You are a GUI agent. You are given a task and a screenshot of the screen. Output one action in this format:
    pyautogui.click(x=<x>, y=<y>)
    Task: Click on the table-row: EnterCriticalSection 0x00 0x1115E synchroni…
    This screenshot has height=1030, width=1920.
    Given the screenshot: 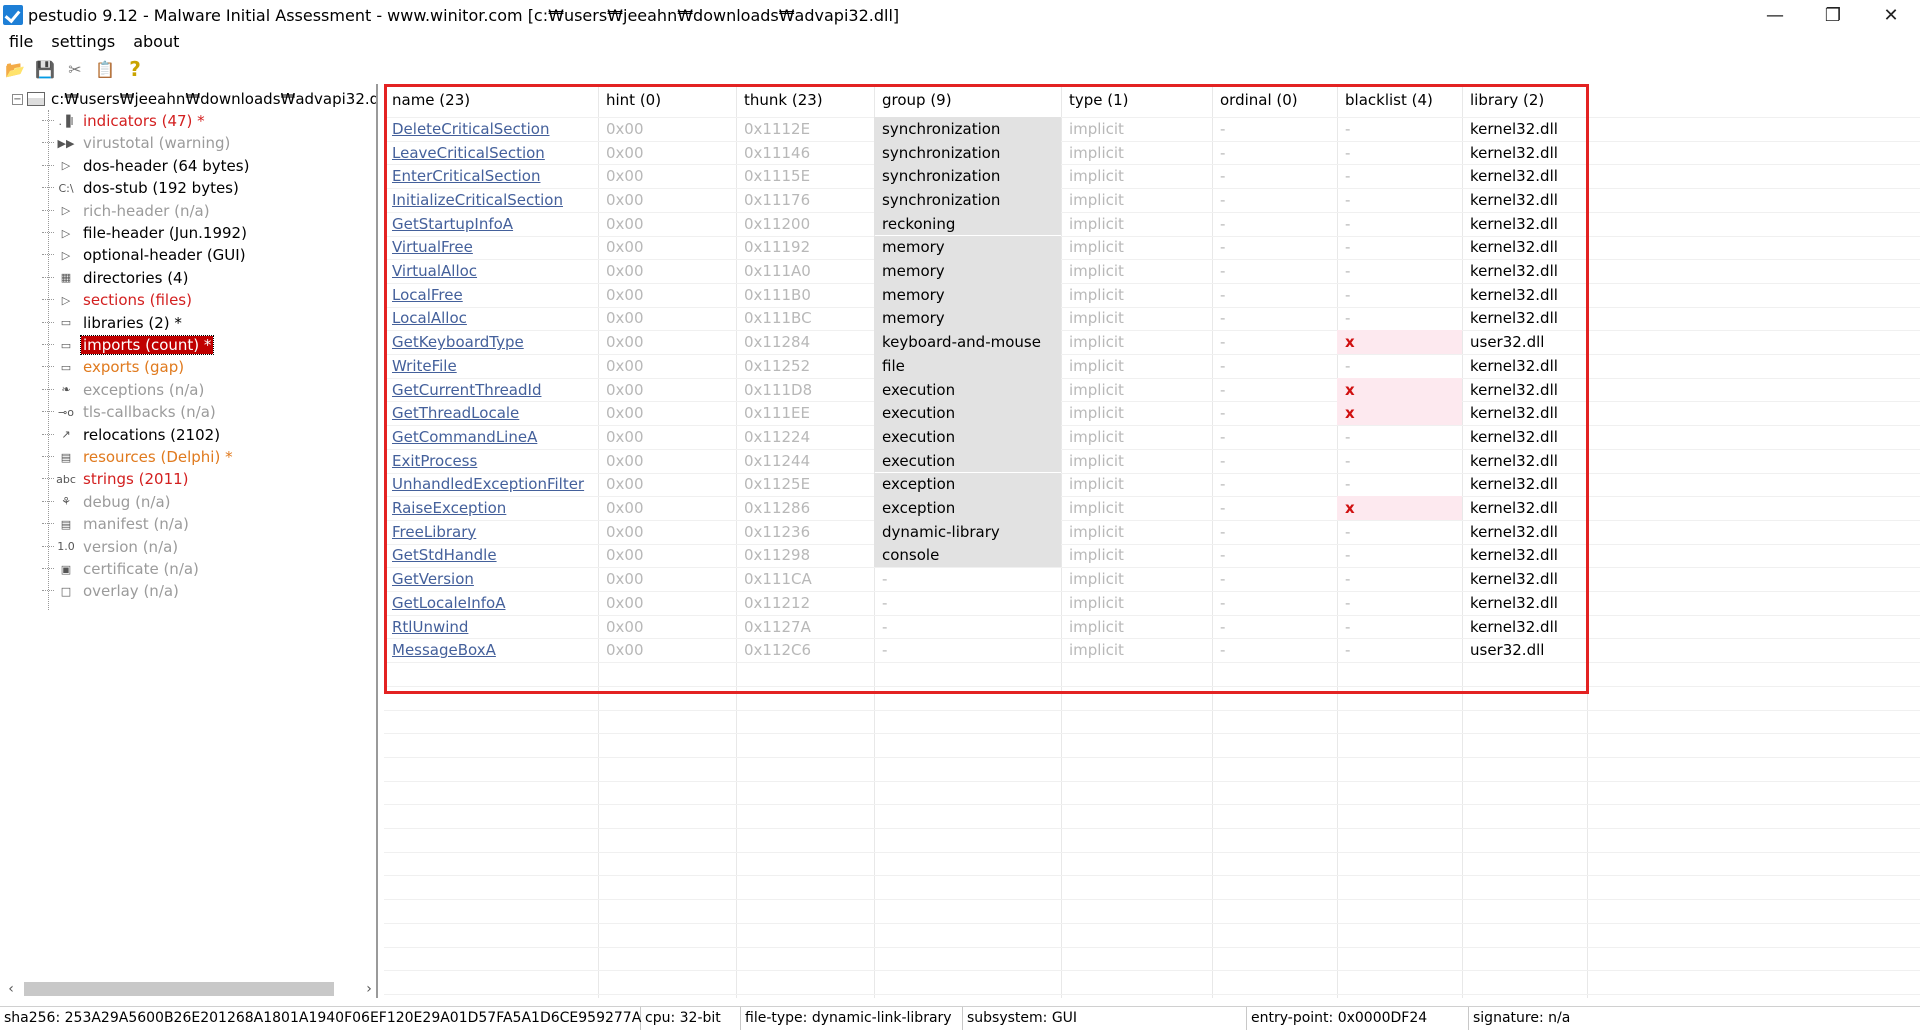 What is the action you would take?
    pyautogui.click(x=984, y=176)
    